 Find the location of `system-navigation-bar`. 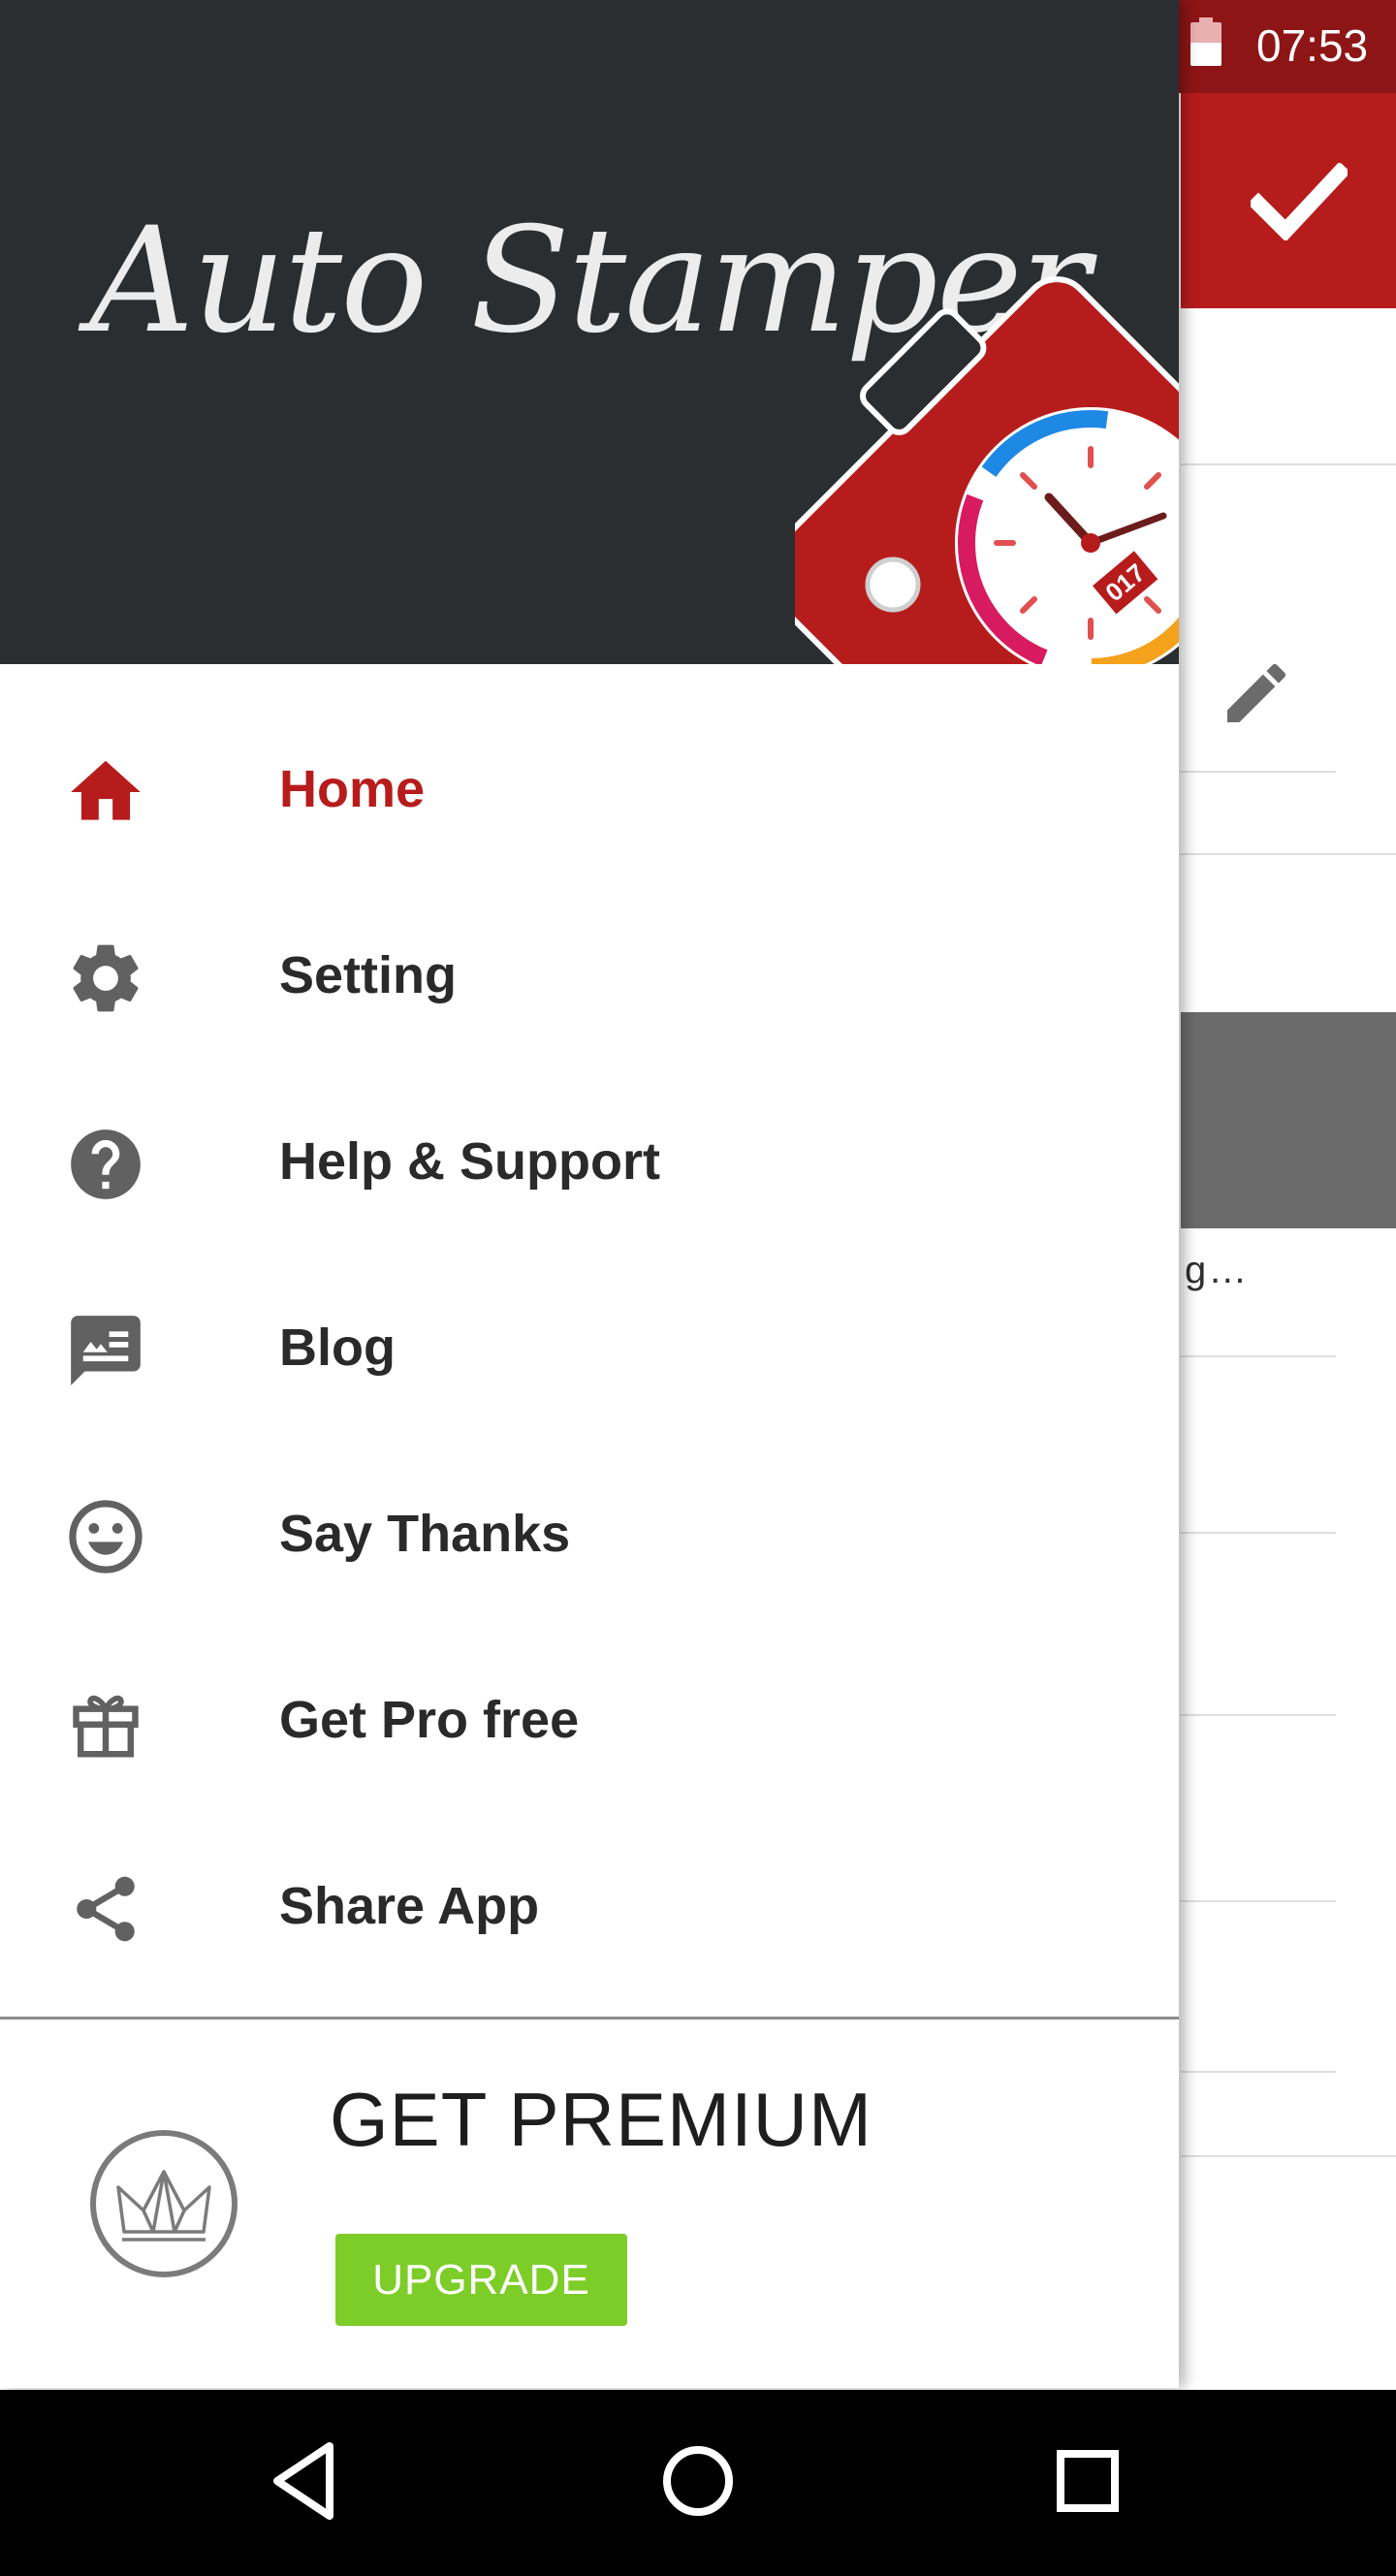

system-navigation-bar is located at coordinates (698, 2483).